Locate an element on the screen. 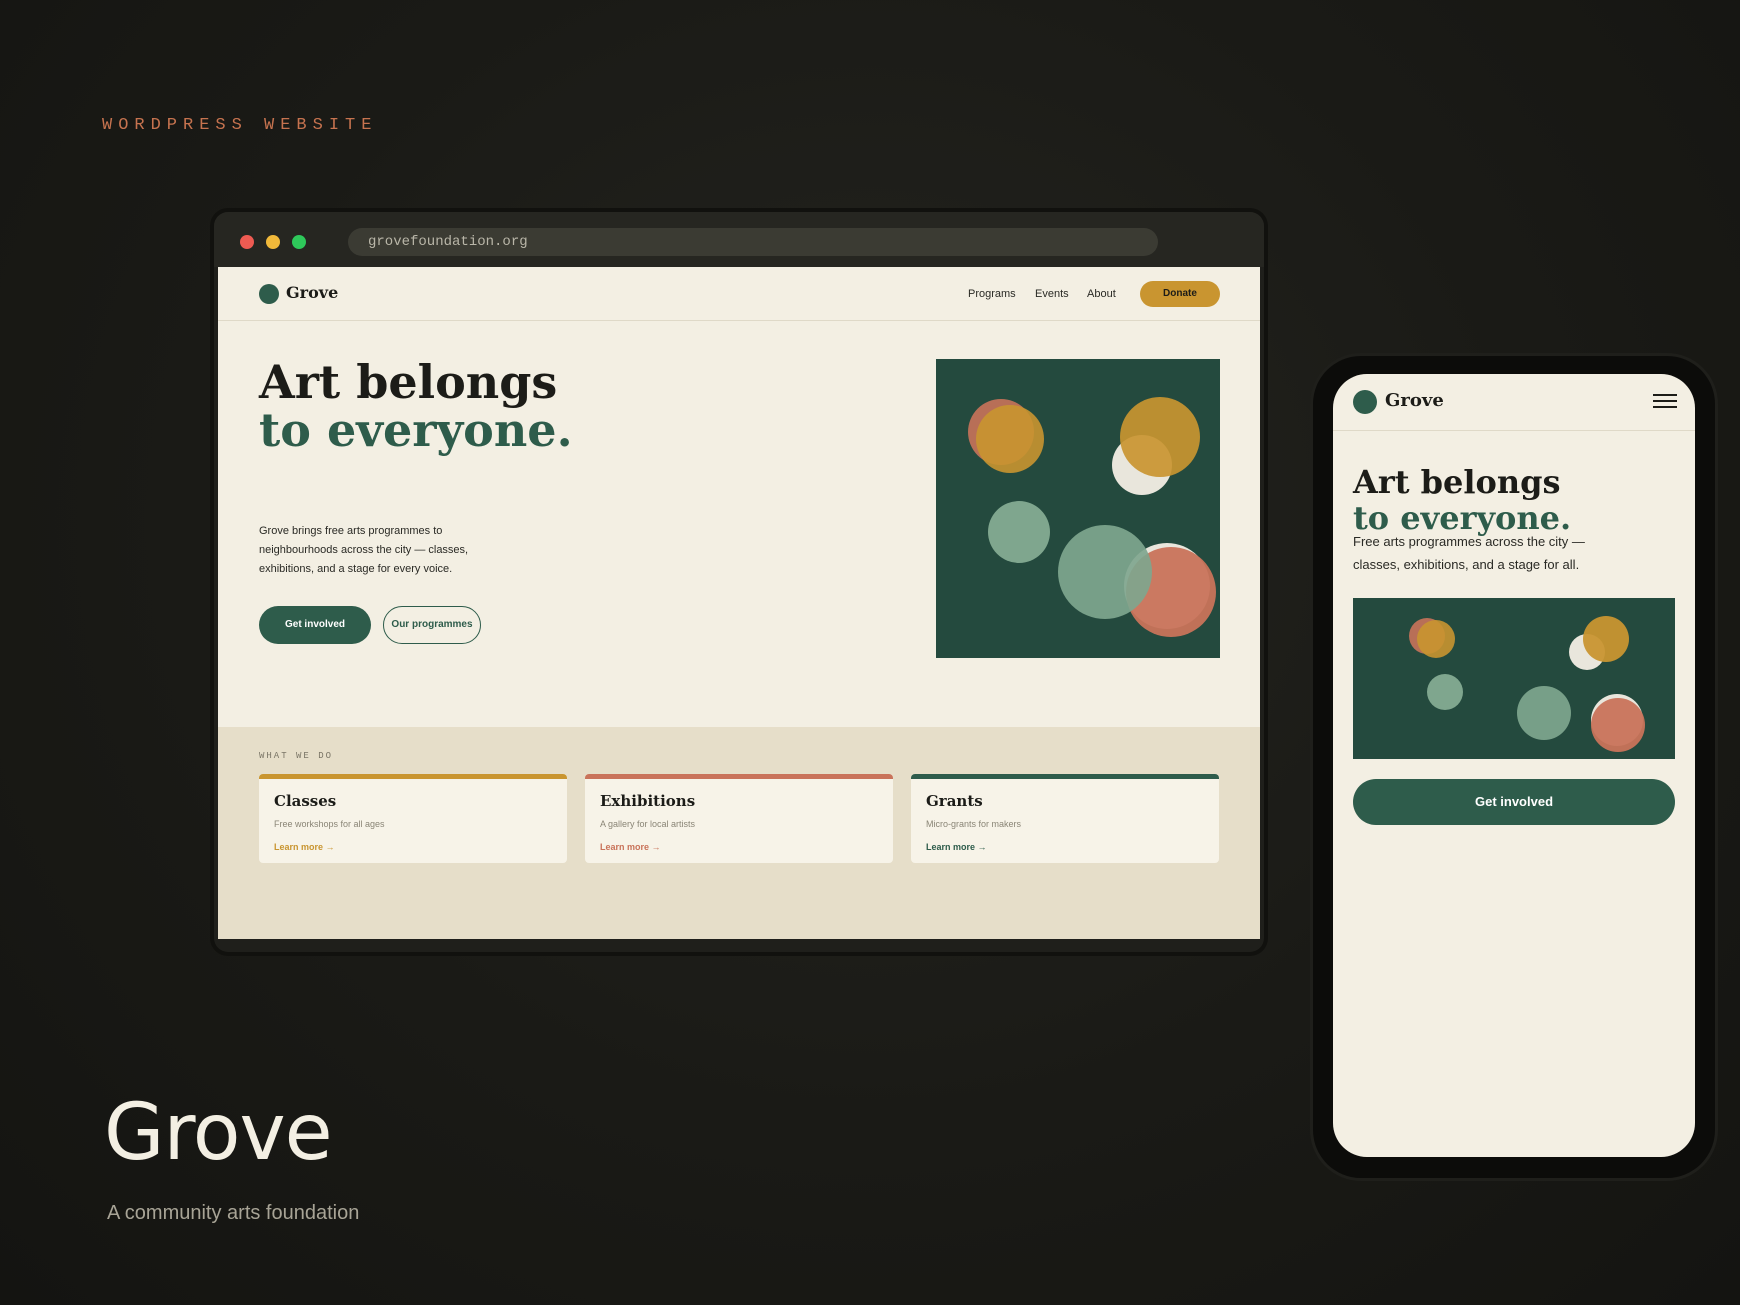  eyebrow-label: WORDPRESS WEBSITE is located at coordinates (240, 125).